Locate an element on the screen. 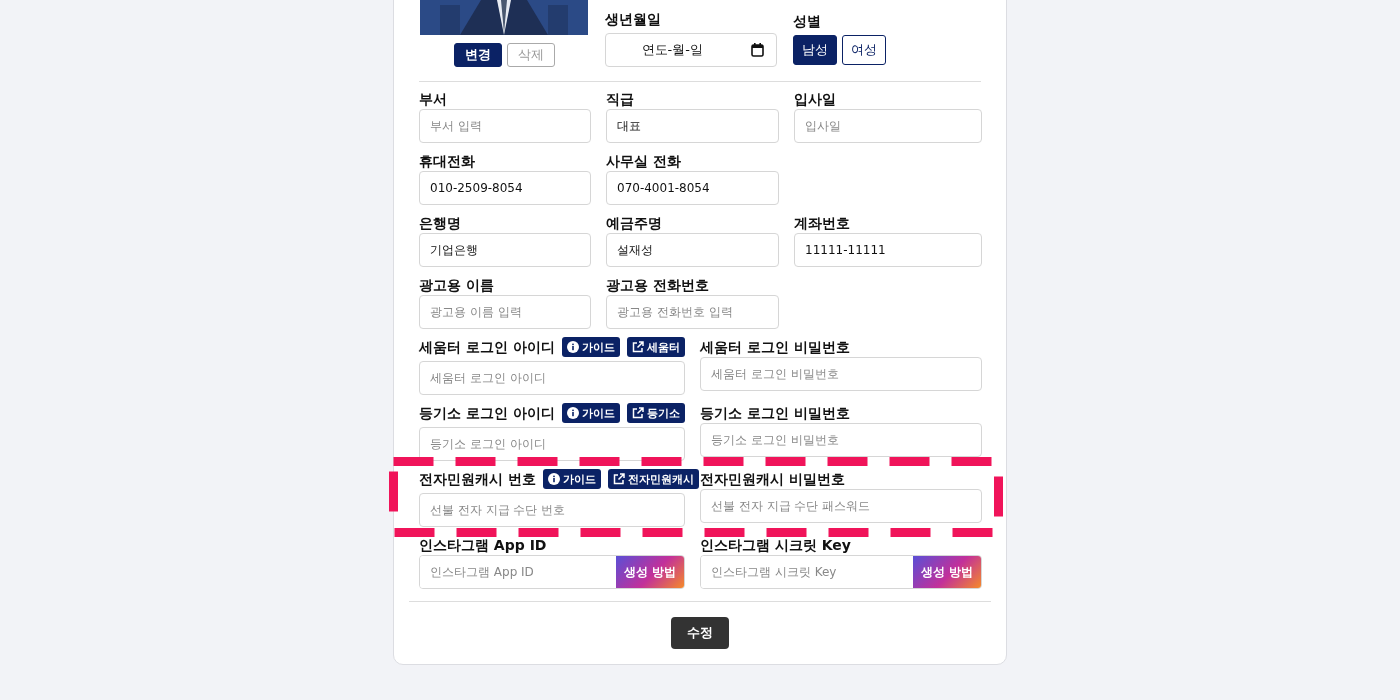 The width and height of the screenshot is (1400, 700). external-link: 등기소 is located at coordinates (655, 413).